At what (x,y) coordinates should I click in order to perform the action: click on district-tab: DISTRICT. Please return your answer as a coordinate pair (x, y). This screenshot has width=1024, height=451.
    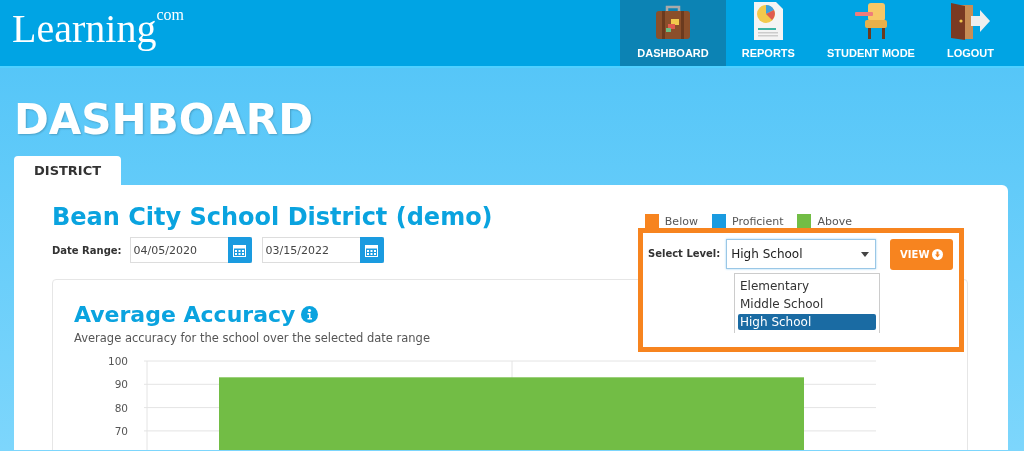
    Looking at the image, I should click on (68, 170).